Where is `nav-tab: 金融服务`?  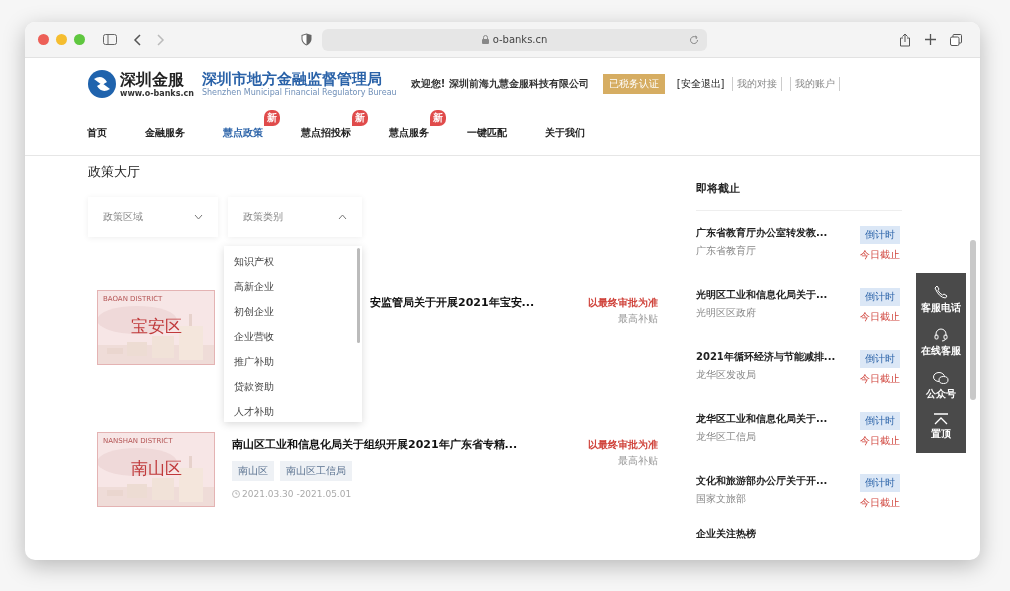 nav-tab: 金融服务 is located at coordinates (165, 132).